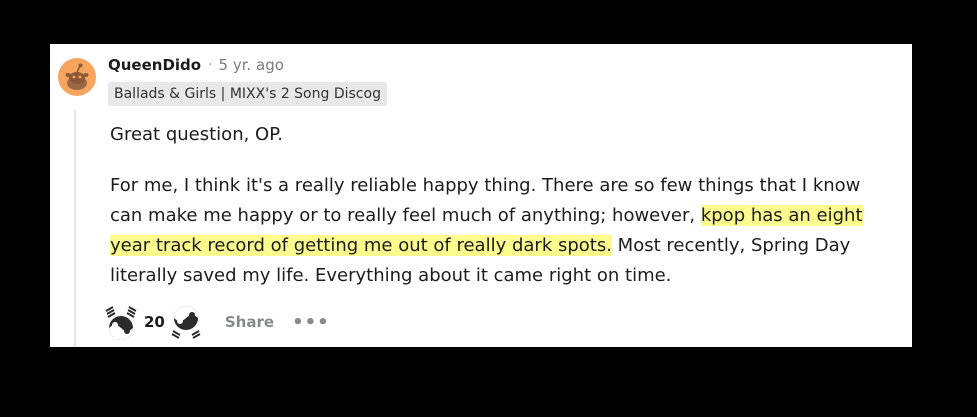 The image size is (977, 417). Describe the element at coordinates (75, 228) in the screenshot. I see `thread-line` at that location.